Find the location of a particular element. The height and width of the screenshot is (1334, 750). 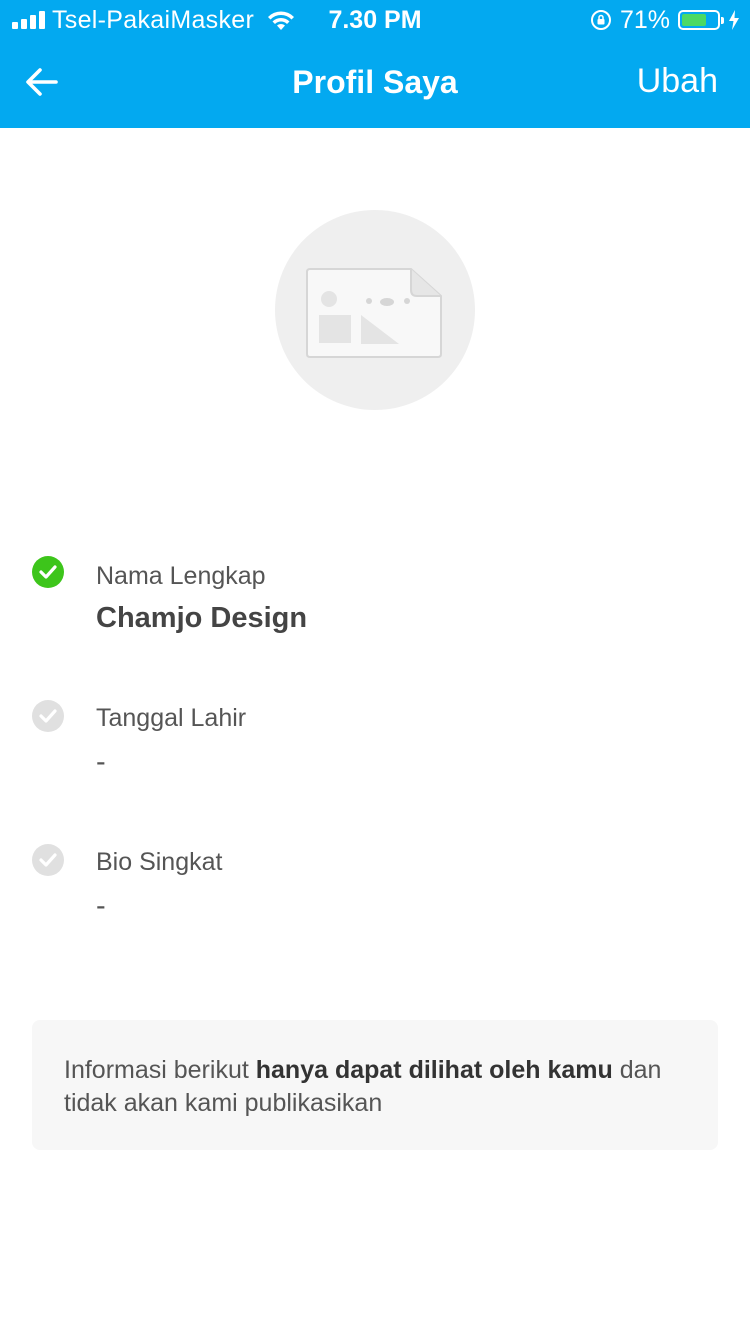

orientation-lock-icon is located at coordinates (600, 20).